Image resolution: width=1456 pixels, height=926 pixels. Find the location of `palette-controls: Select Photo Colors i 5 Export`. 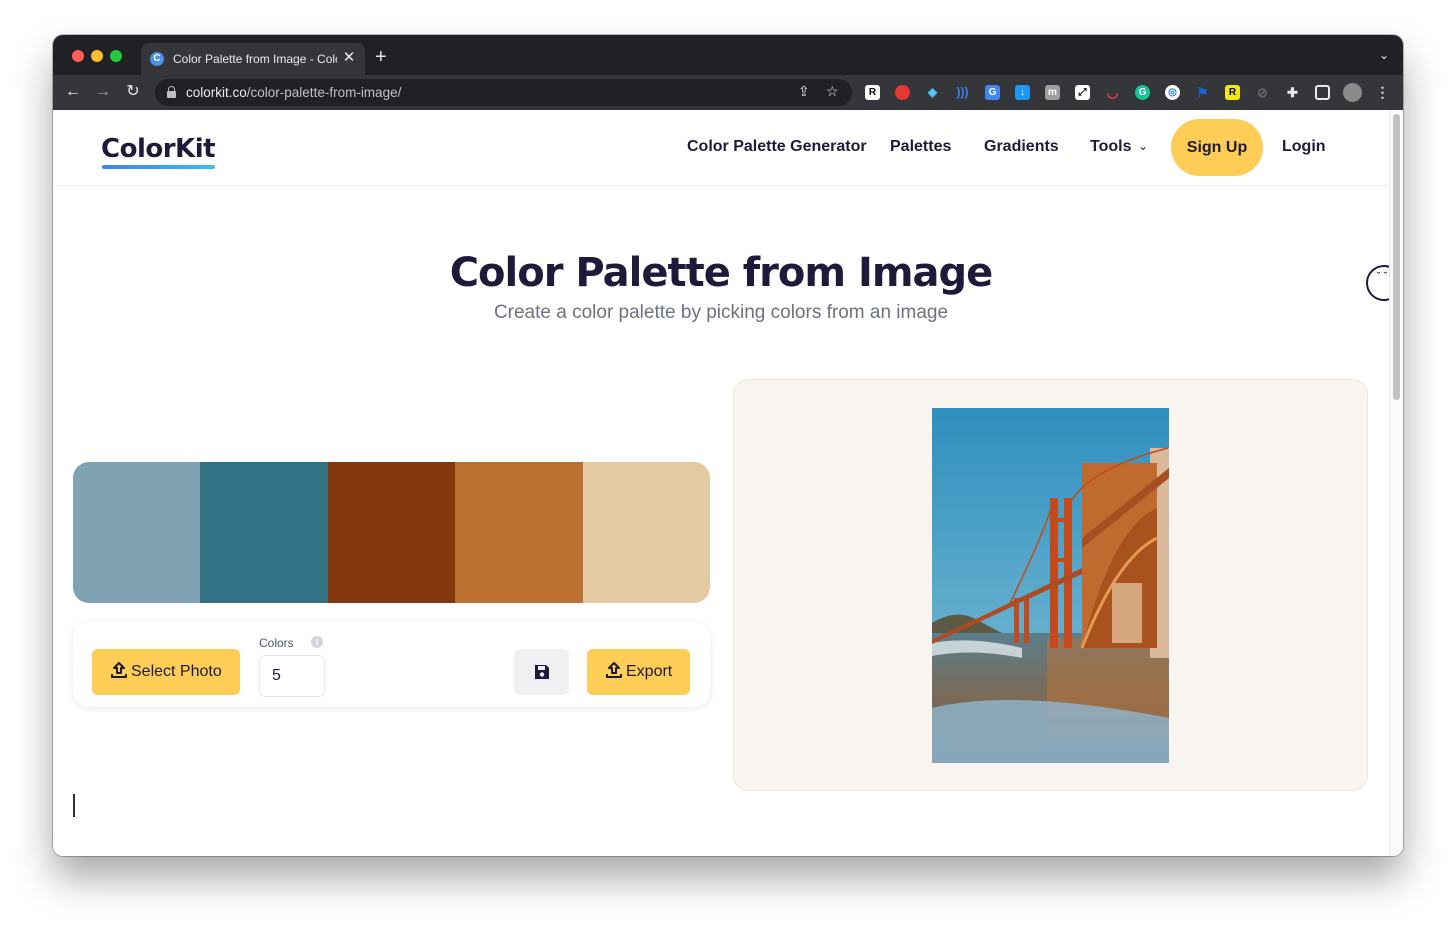

palette-controls: Select Photo Colors i 5 Export is located at coordinates (391, 664).